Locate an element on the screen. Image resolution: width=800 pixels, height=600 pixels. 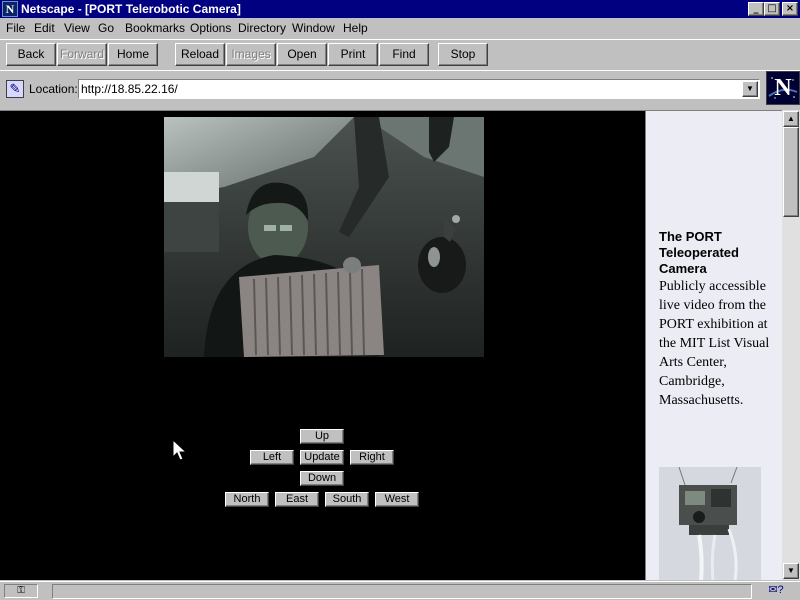
images-button: Images is located at coordinates (251, 54).